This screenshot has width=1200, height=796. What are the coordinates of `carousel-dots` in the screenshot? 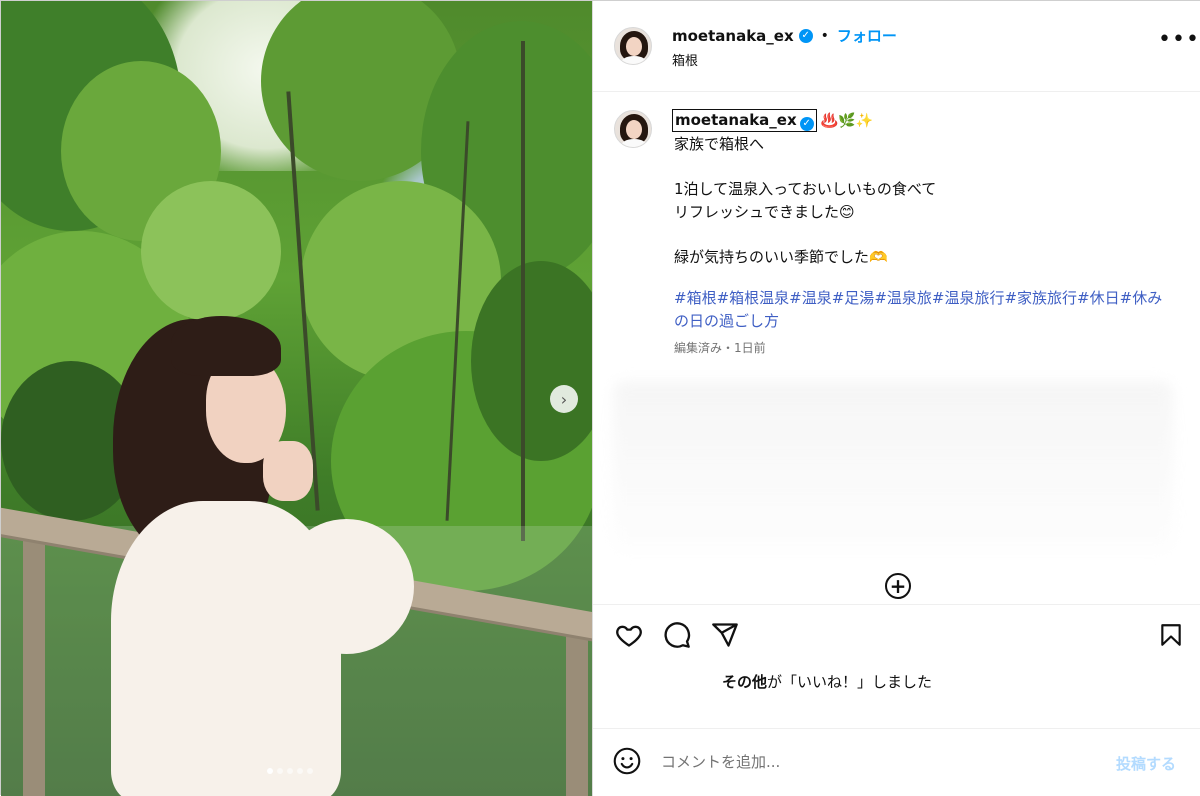 It's located at (290, 771).